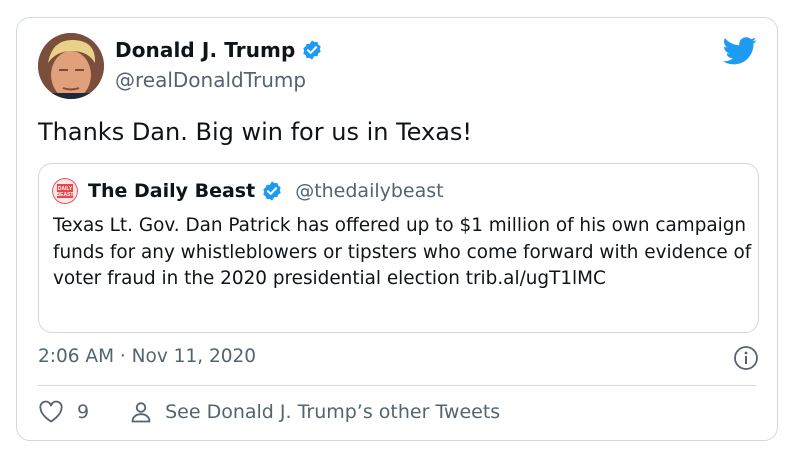 This screenshot has width=798, height=463. What do you see at coordinates (205, 50) in the screenshot?
I see `author-name: Donald J. Trump` at bounding box center [205, 50].